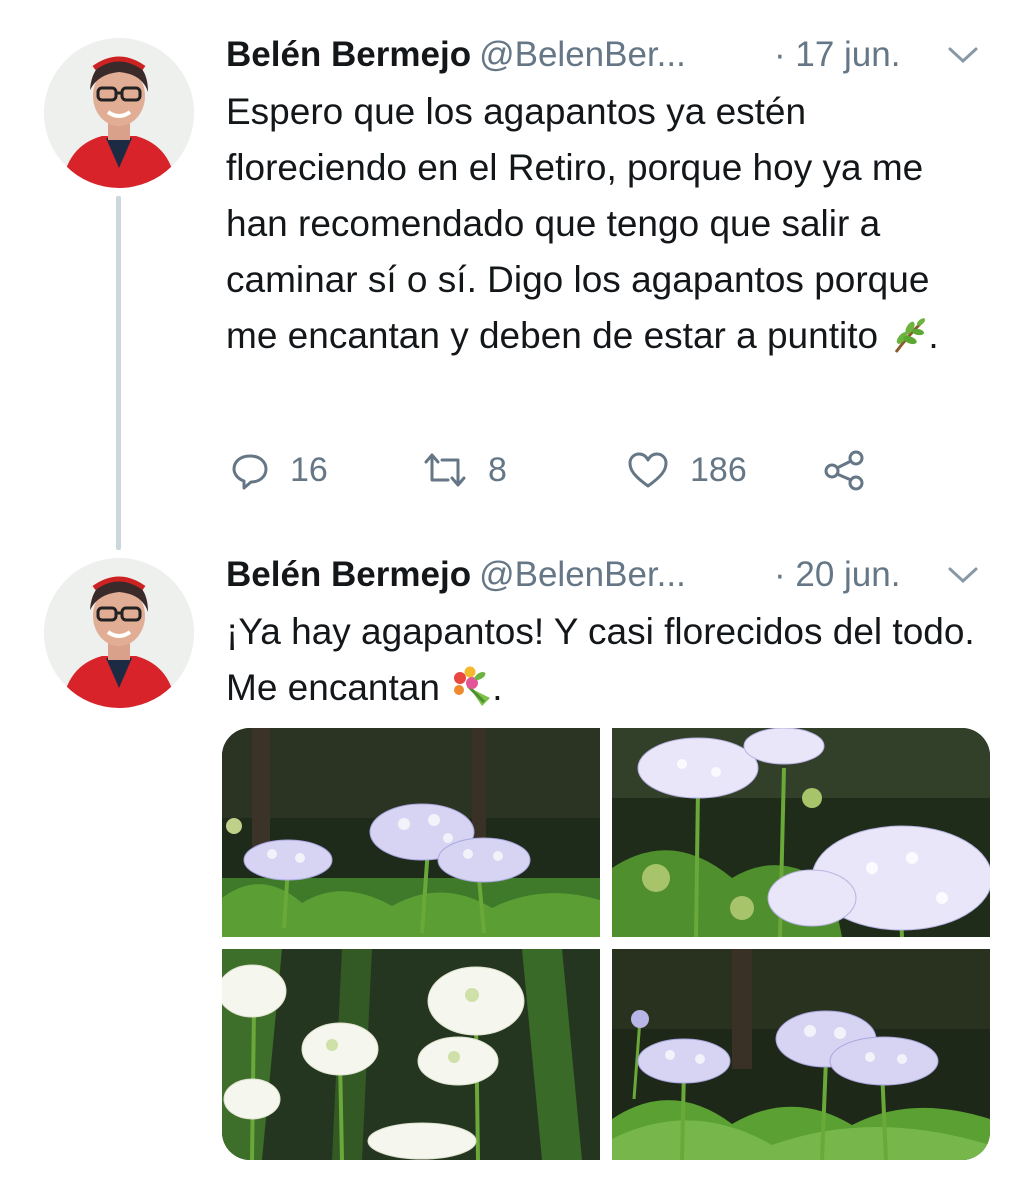 The image size is (1020, 1185). I want to click on herb-emoji, so click(908, 344).